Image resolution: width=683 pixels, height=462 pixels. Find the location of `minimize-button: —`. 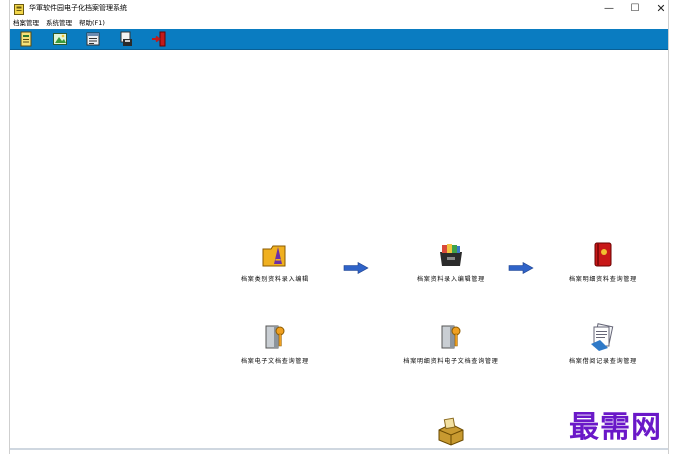

minimize-button: — is located at coordinates (609, 9).